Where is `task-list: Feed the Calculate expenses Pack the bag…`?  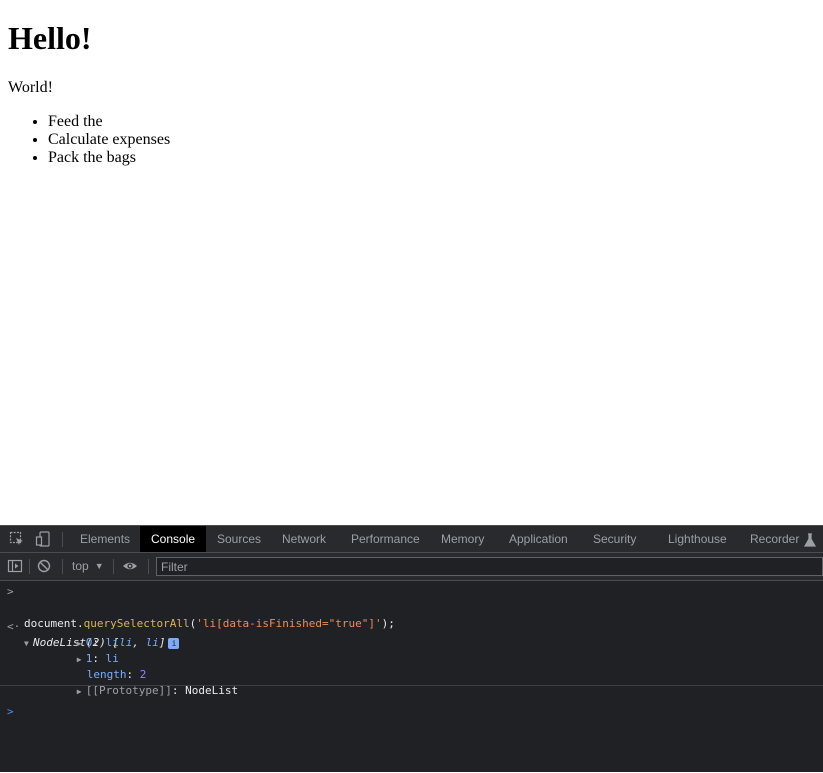 task-list: Feed the Calculate expenses Pack the bag… is located at coordinates (89, 140).